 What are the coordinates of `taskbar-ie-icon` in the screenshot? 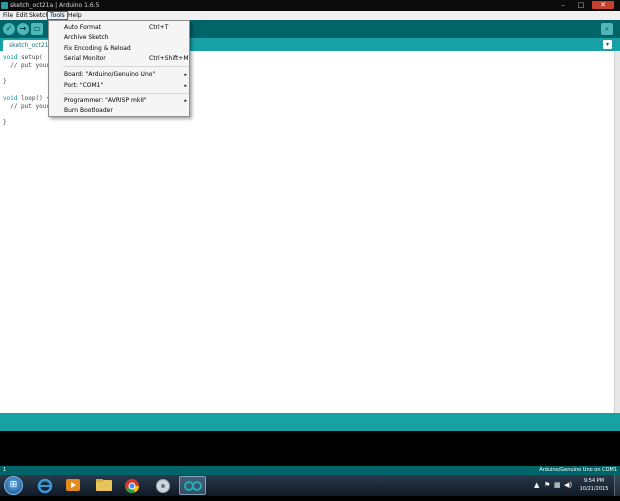 It's located at (44, 485).